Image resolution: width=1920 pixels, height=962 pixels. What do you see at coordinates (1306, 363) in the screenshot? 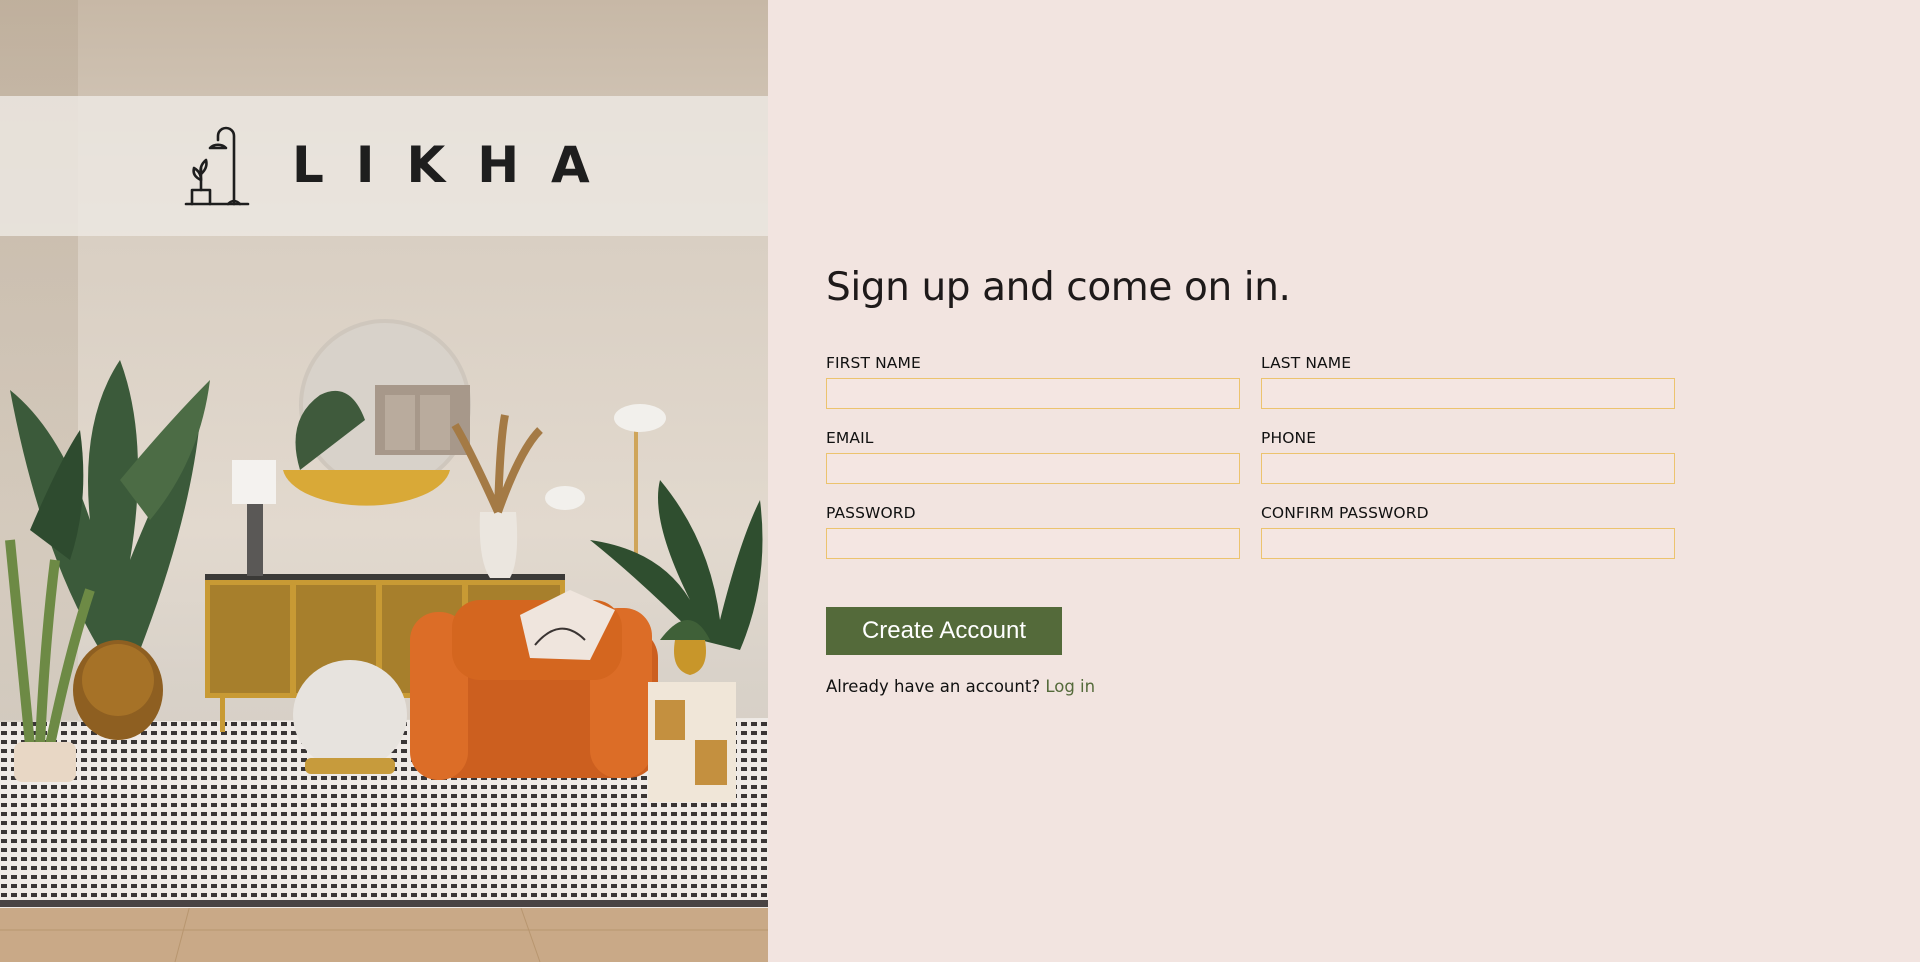
I see `last-name-label: LAST NAME` at bounding box center [1306, 363].